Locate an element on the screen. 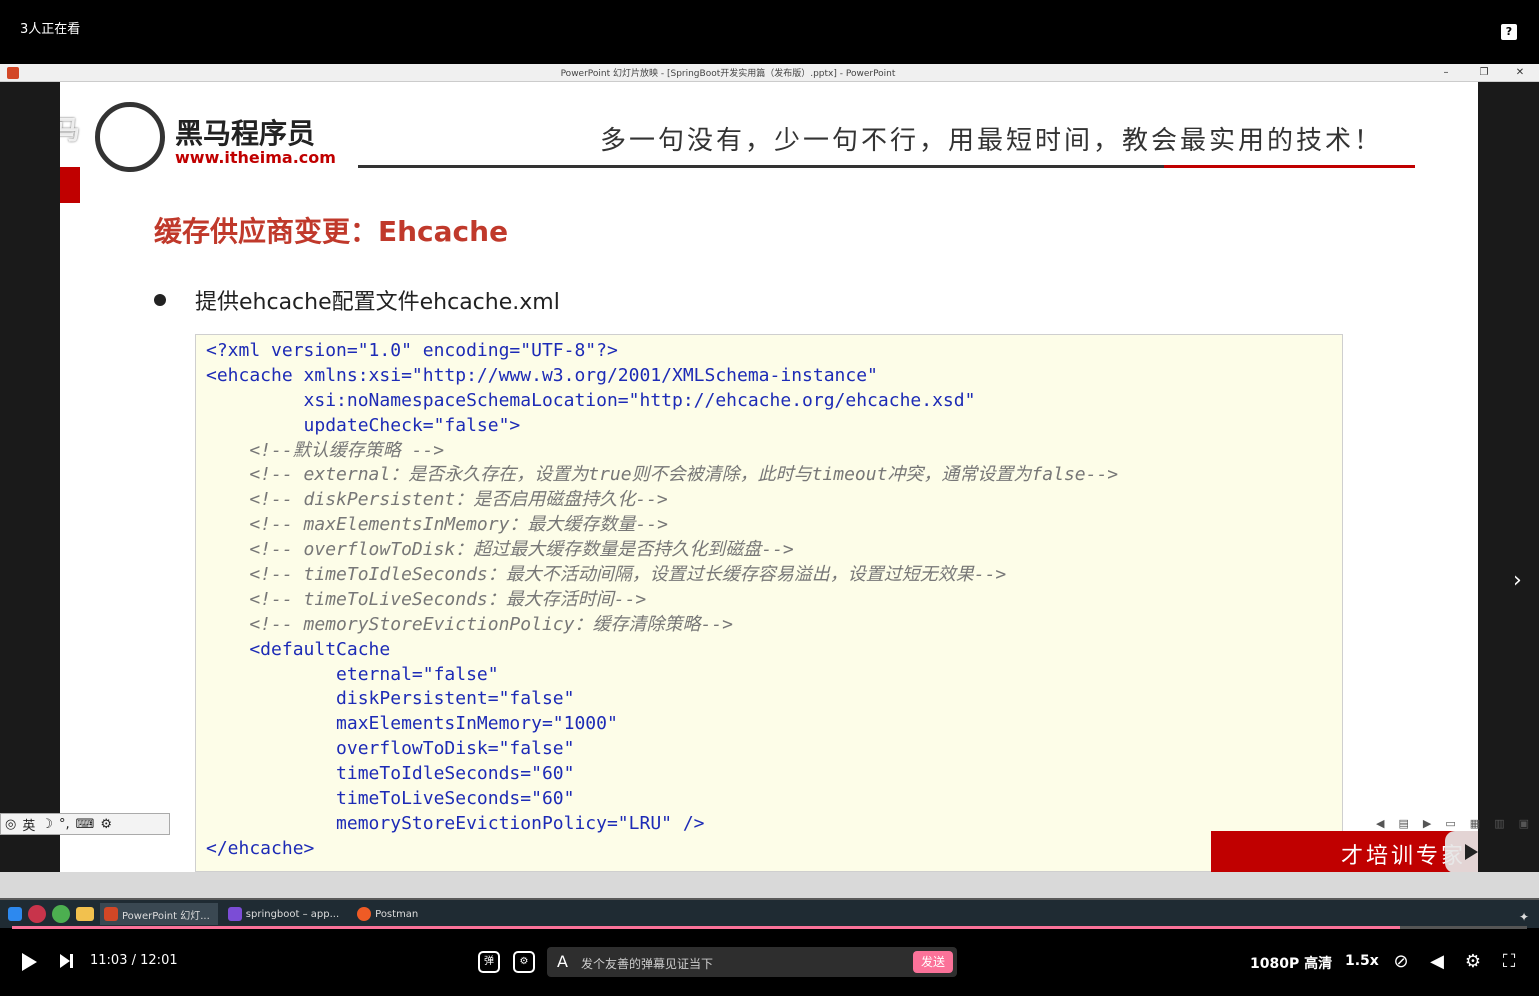 Image resolution: width=1539 pixels, height=996 pixels. slideshow-icon: ▣ is located at coordinates (1524, 823).